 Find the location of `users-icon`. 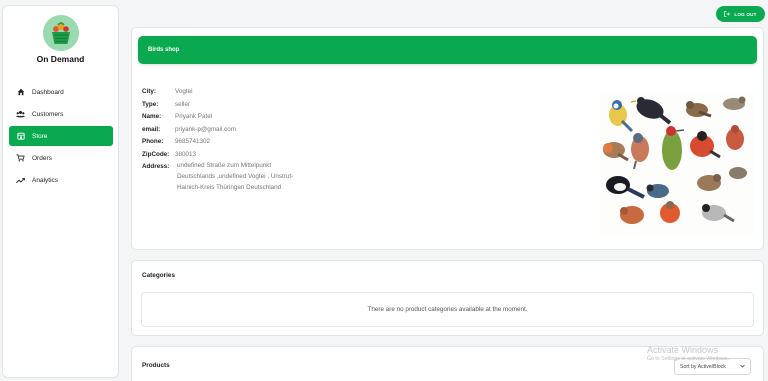

users-icon is located at coordinates (20, 114).